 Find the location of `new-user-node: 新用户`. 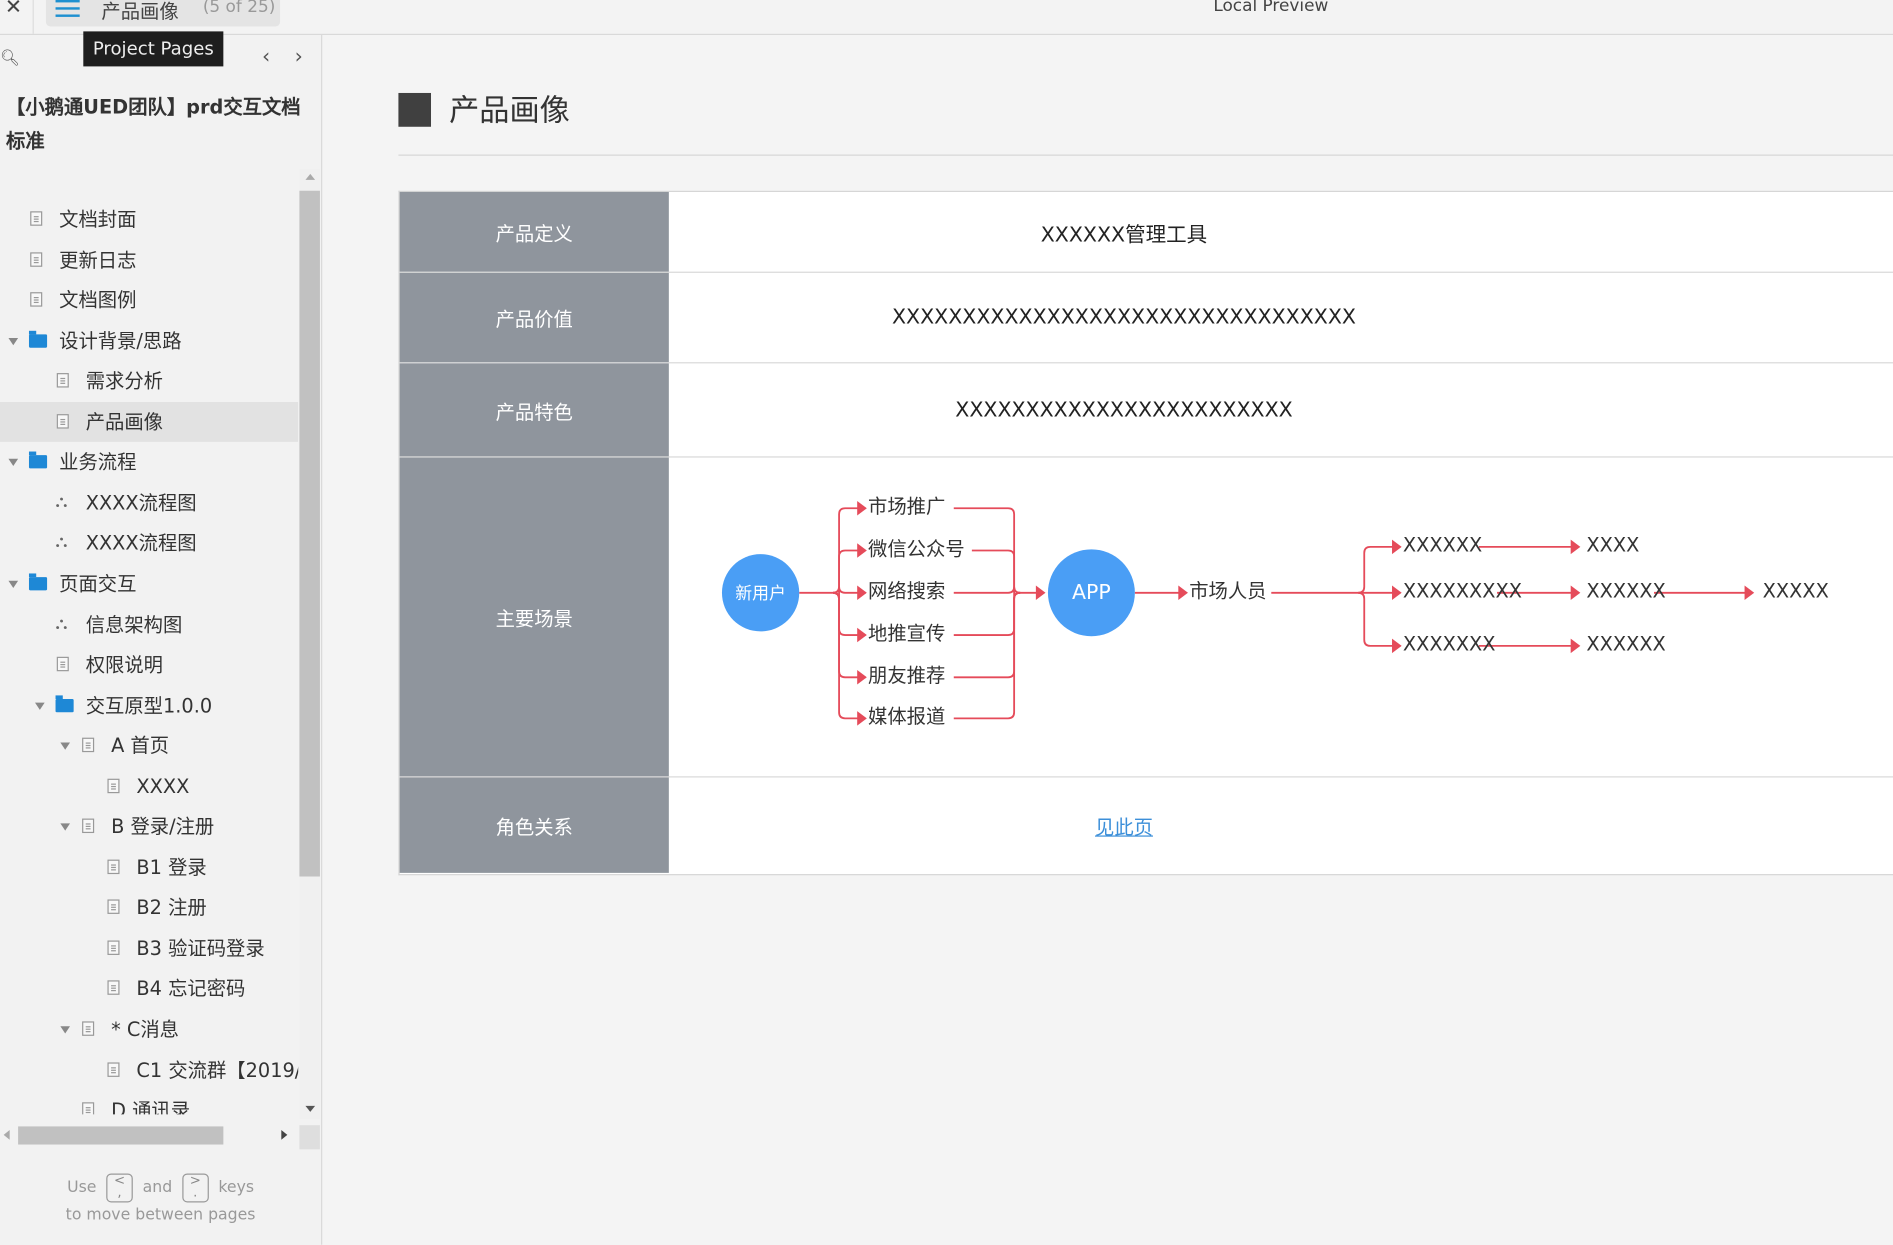

new-user-node: 新用户 is located at coordinates (760, 593).